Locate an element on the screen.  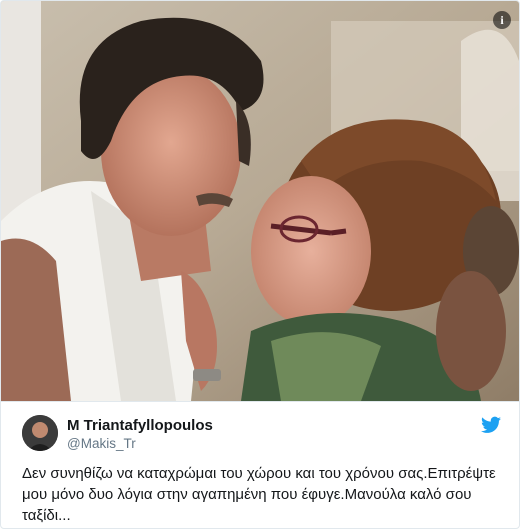
avatar is located at coordinates (40, 433).